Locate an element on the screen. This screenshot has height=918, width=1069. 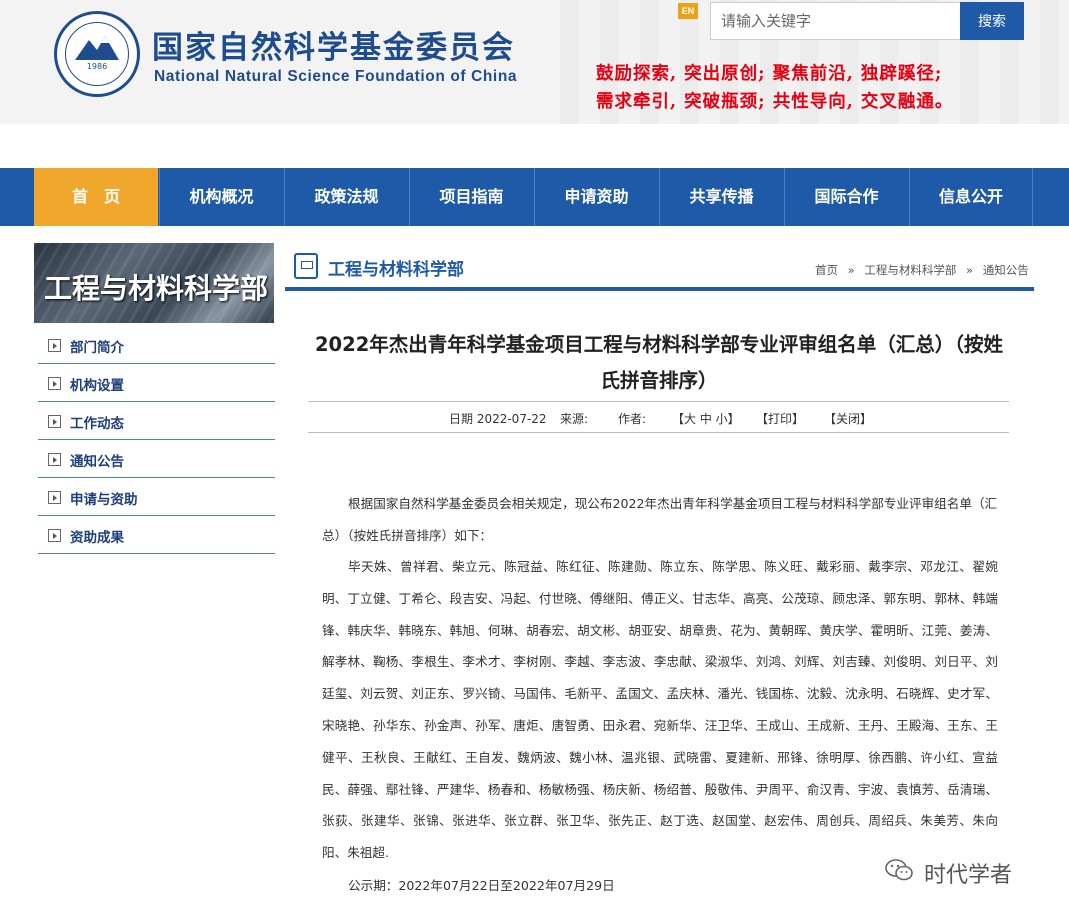
nav-item-international: 国际合作 is located at coordinates (846, 197).